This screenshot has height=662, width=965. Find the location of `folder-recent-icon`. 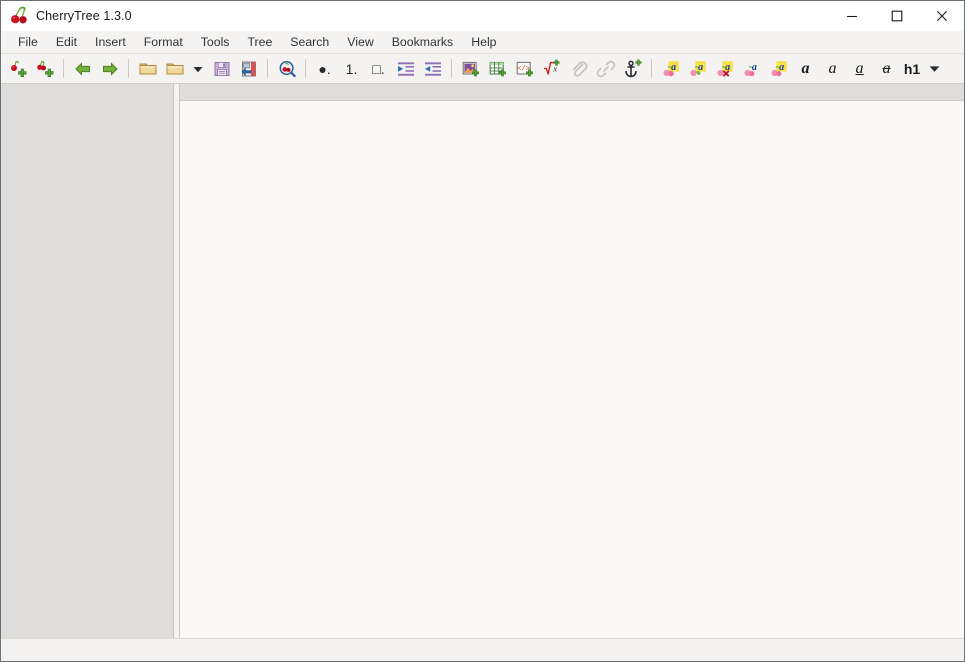

folder-recent-icon is located at coordinates (174, 68).